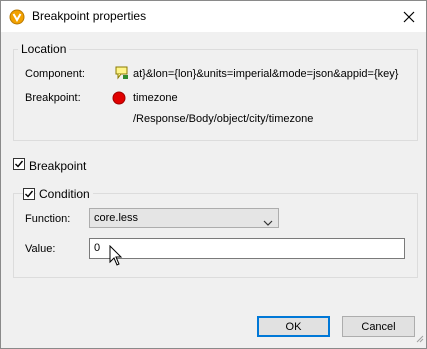  What do you see at coordinates (213, 16) in the screenshot?
I see `title-bar: Breakpoint properties` at bounding box center [213, 16].